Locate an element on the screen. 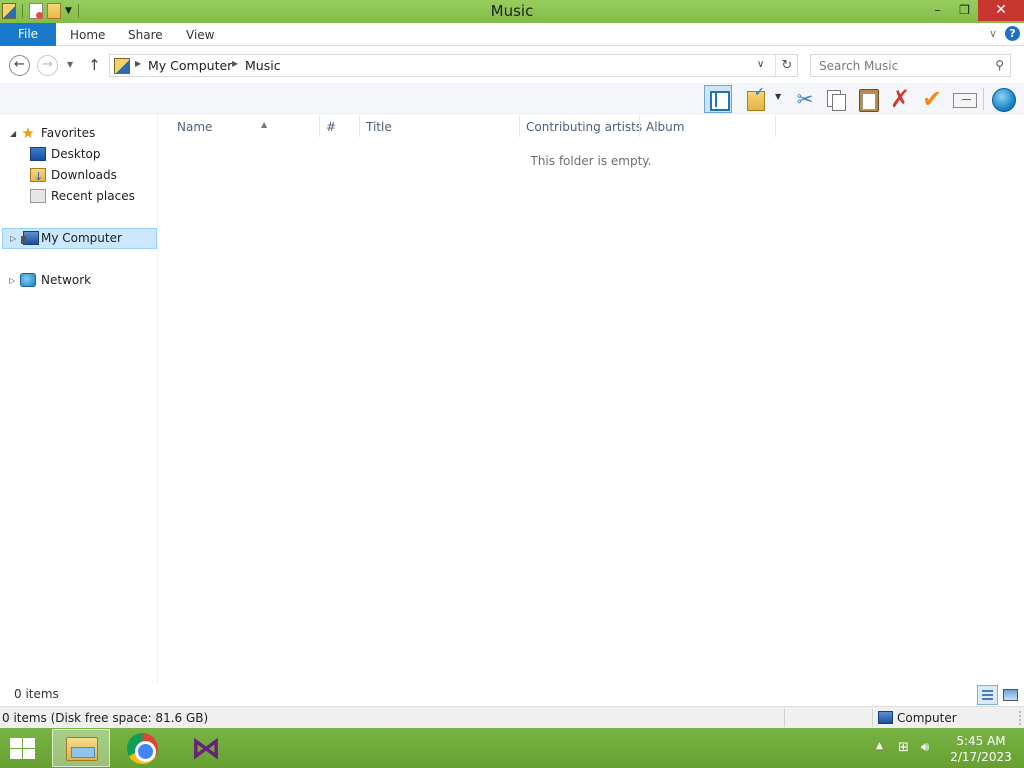 The image size is (1024, 768). clock-date: 2/17/2023 is located at coordinates (981, 757).